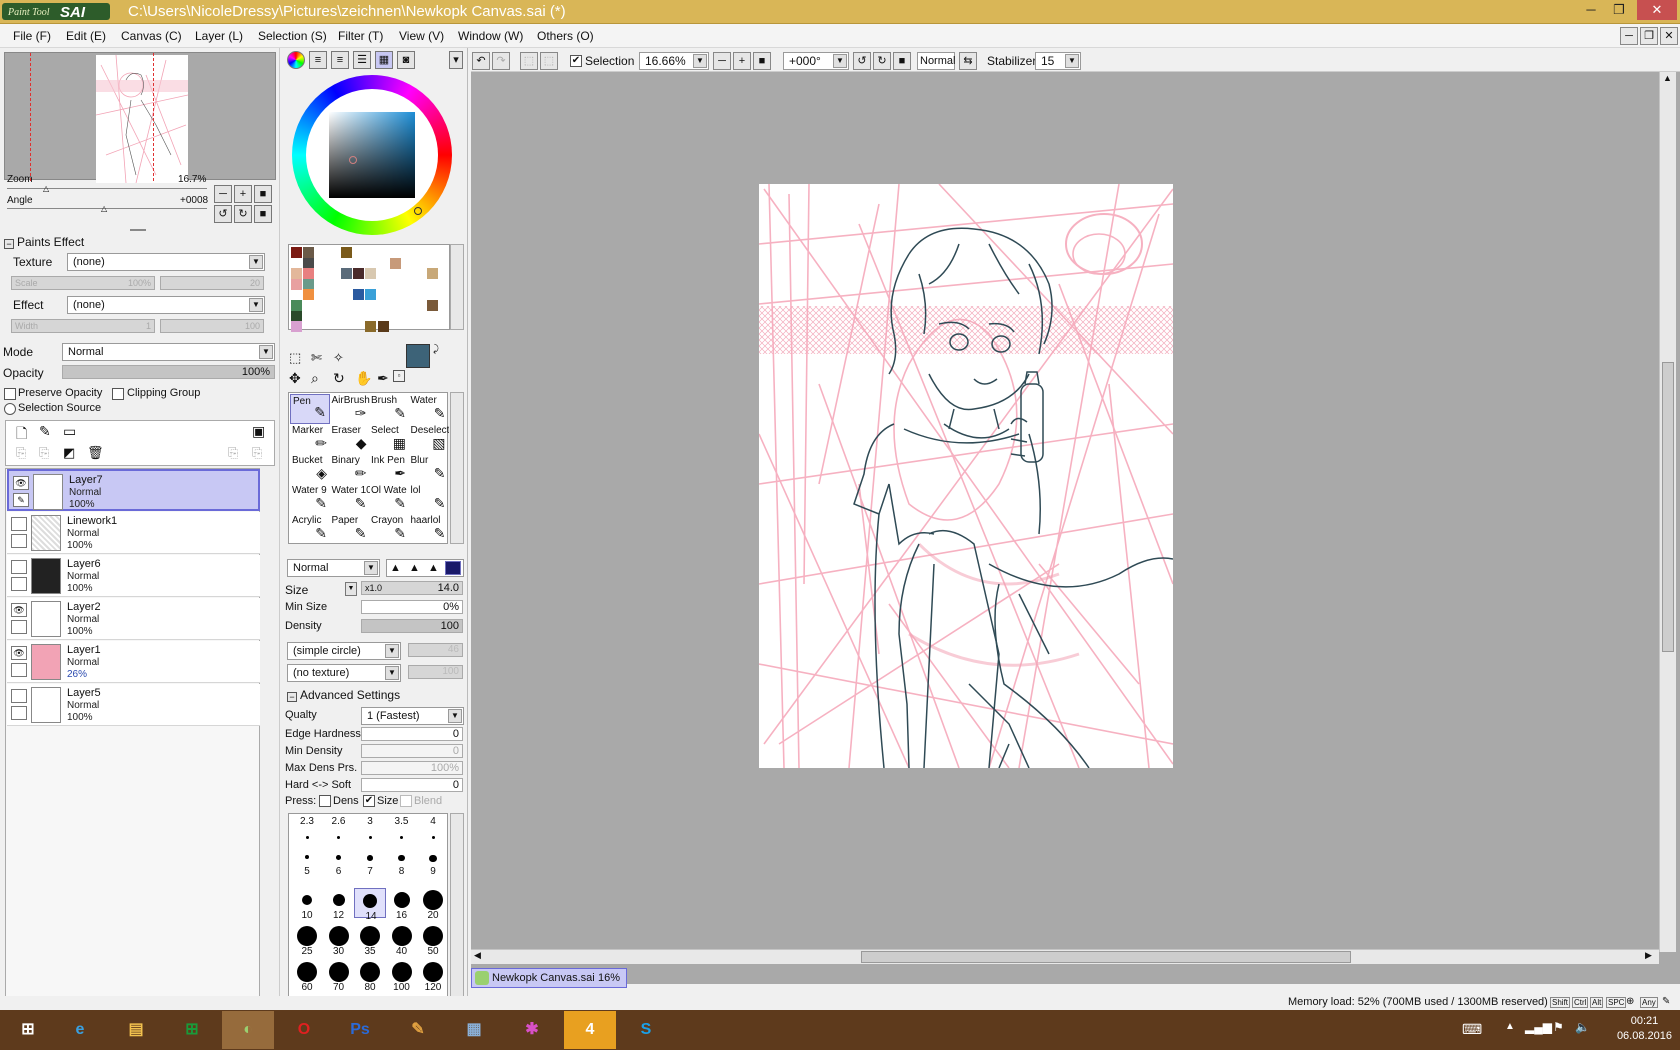  I want to click on brush-size-12: 12, so click(339, 904).